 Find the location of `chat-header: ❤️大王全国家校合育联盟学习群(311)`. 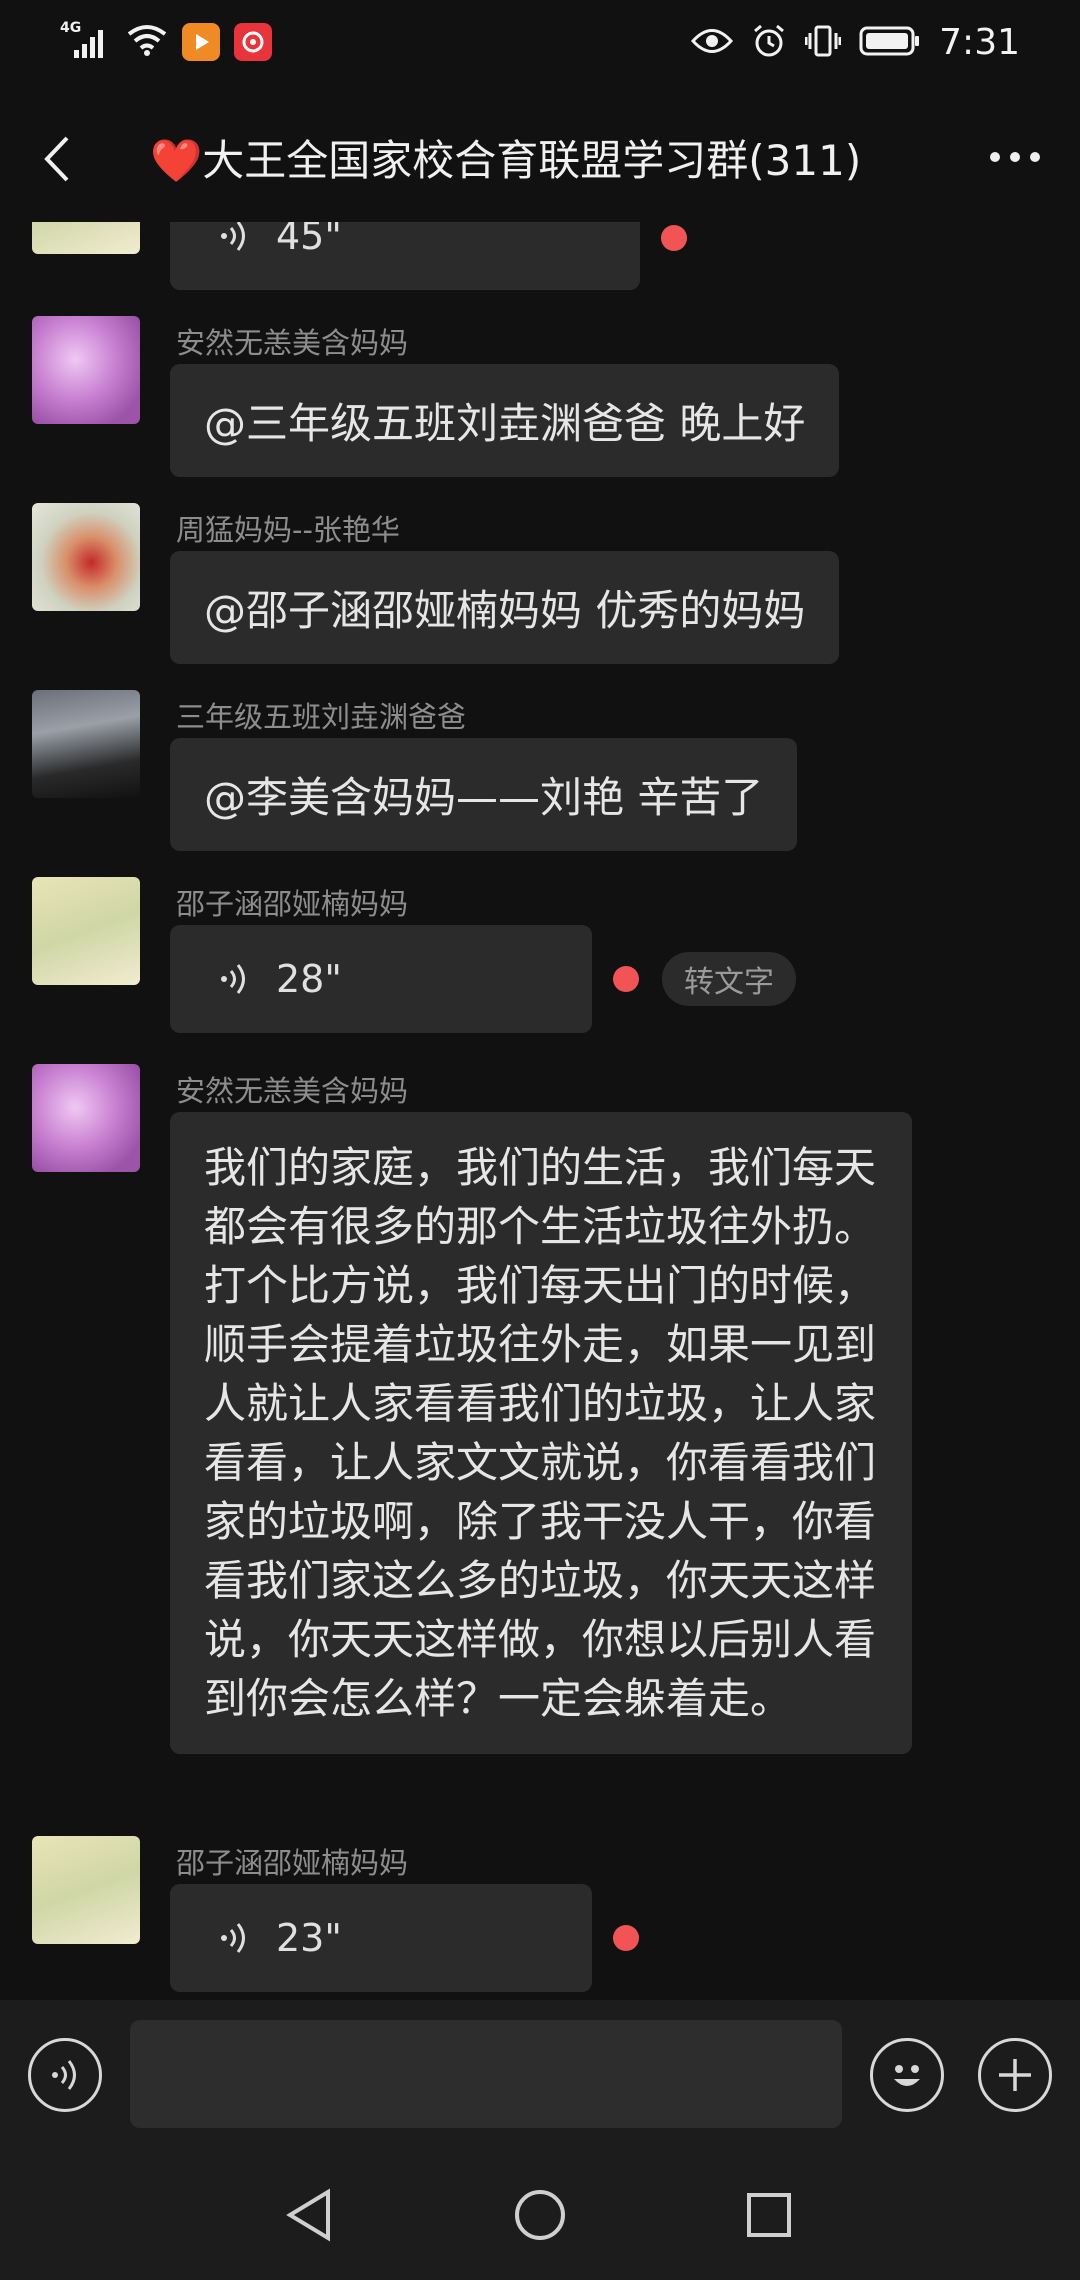

chat-header: ❤️大王全国家校合育联盟学习群(311) is located at coordinates (540, 157).